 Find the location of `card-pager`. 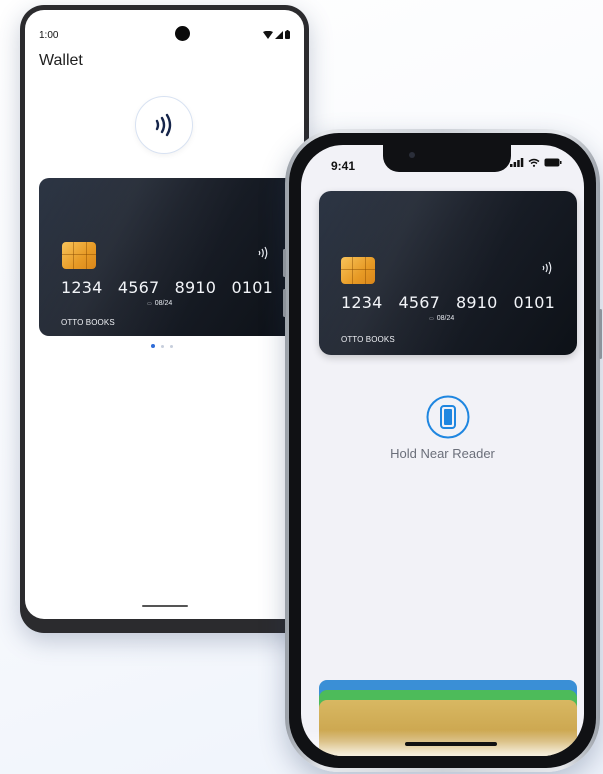

card-pager is located at coordinates (162, 346).